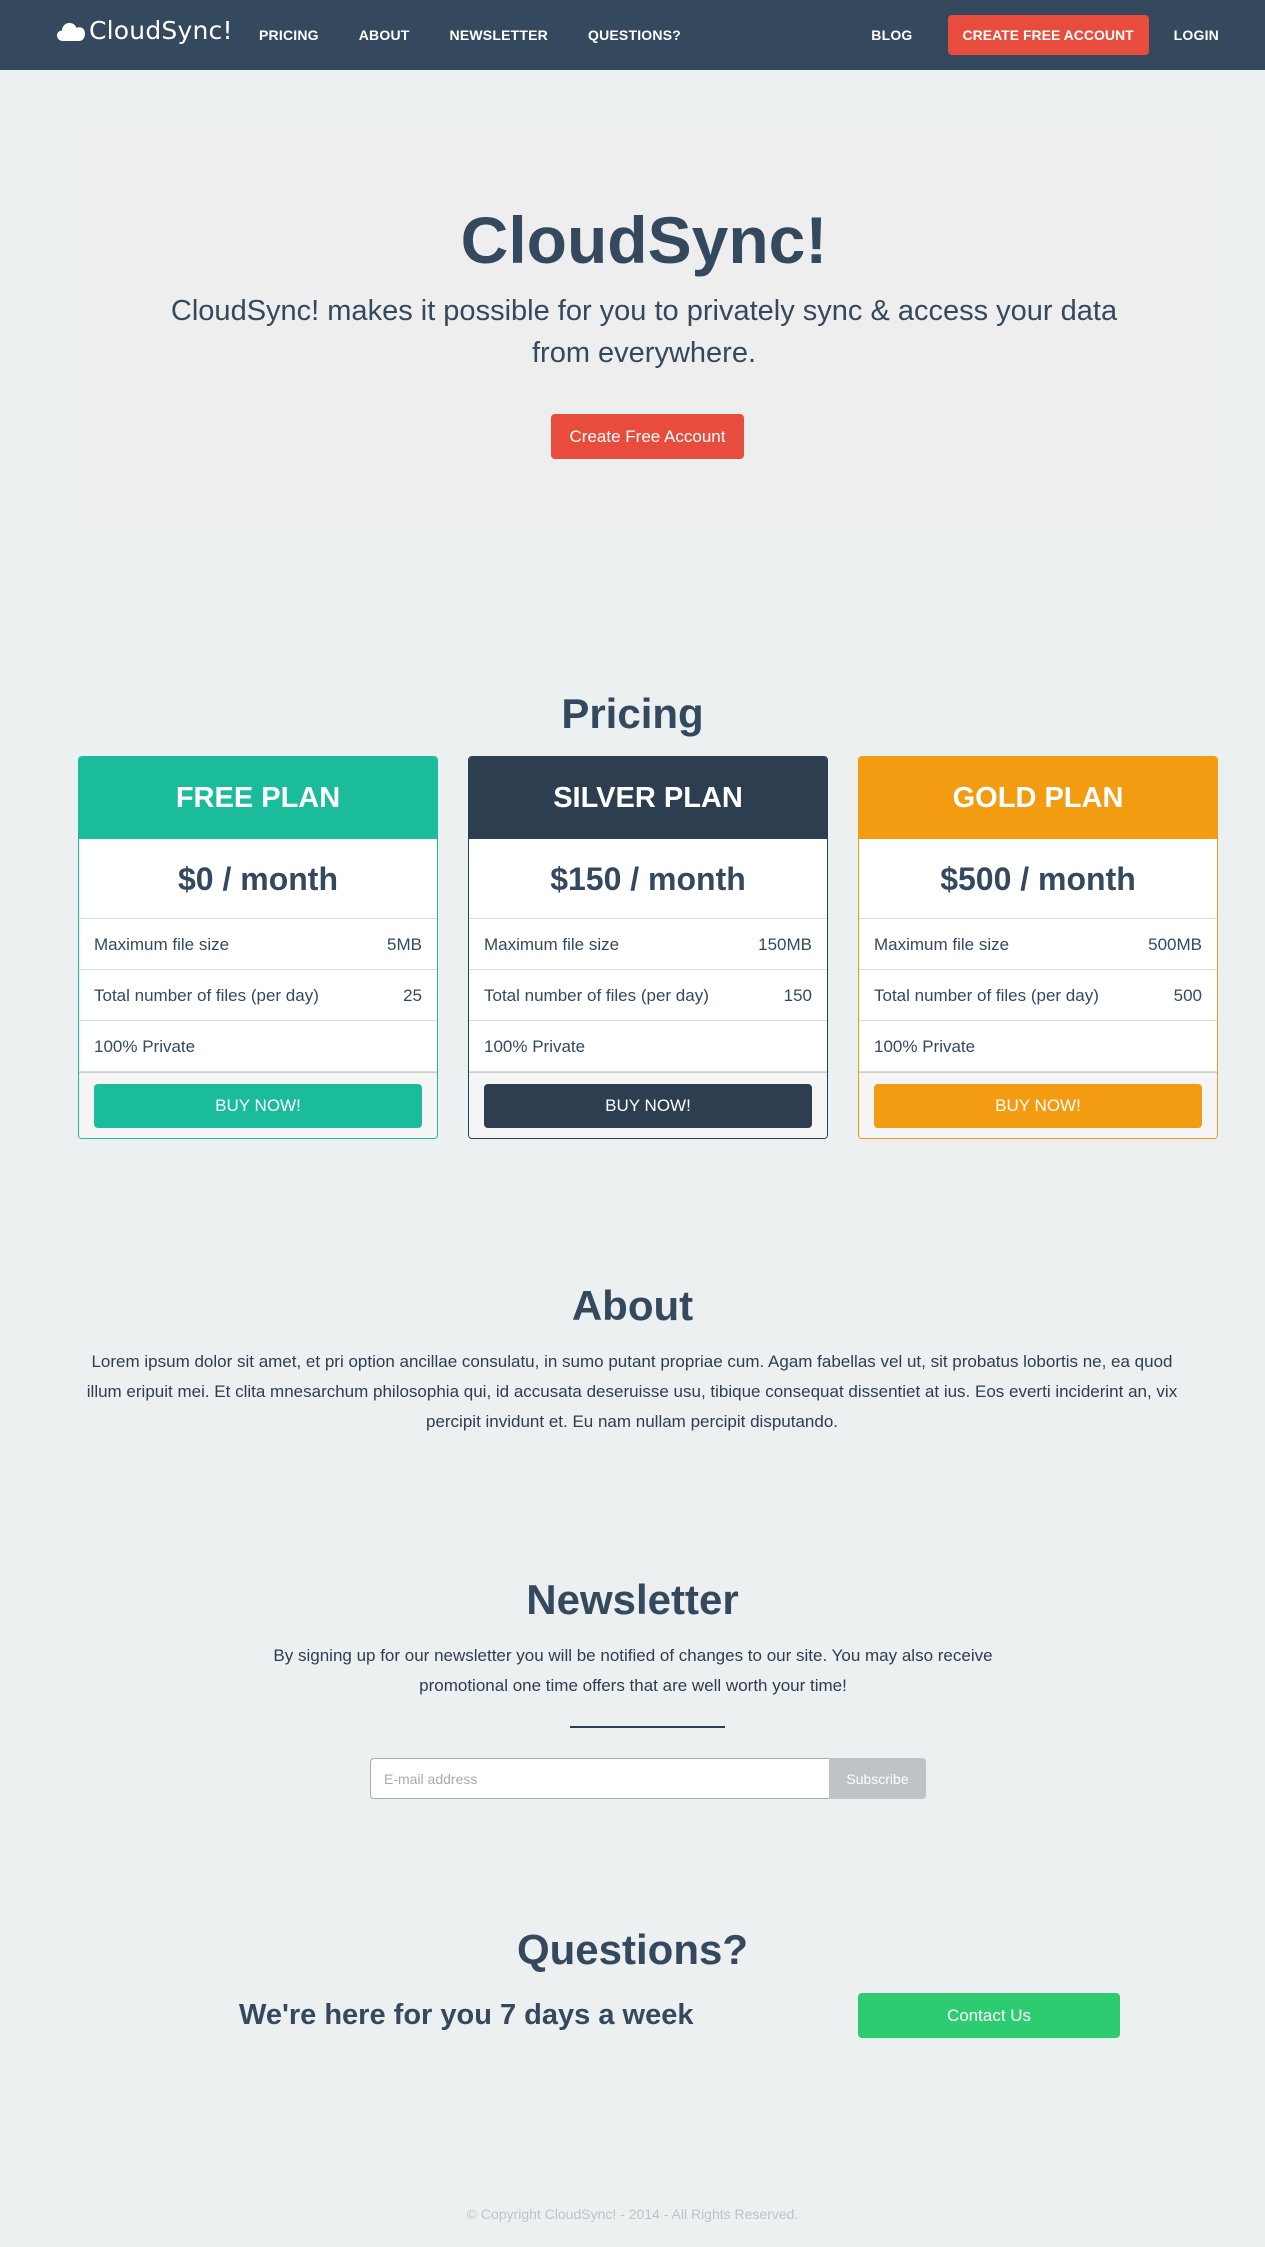 The width and height of the screenshot is (1265, 2247). What do you see at coordinates (989, 2015) in the screenshot?
I see `contact-us-button: Contact Us` at bounding box center [989, 2015].